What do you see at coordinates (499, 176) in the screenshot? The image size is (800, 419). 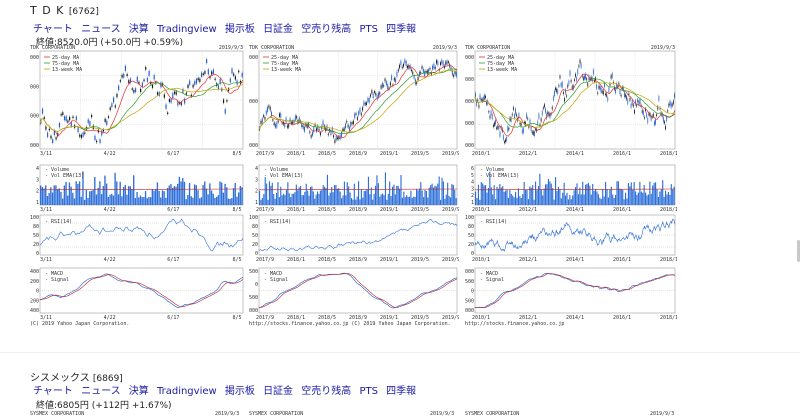 I see `volume-legend: - Vol EMA(13)` at bounding box center [499, 176].